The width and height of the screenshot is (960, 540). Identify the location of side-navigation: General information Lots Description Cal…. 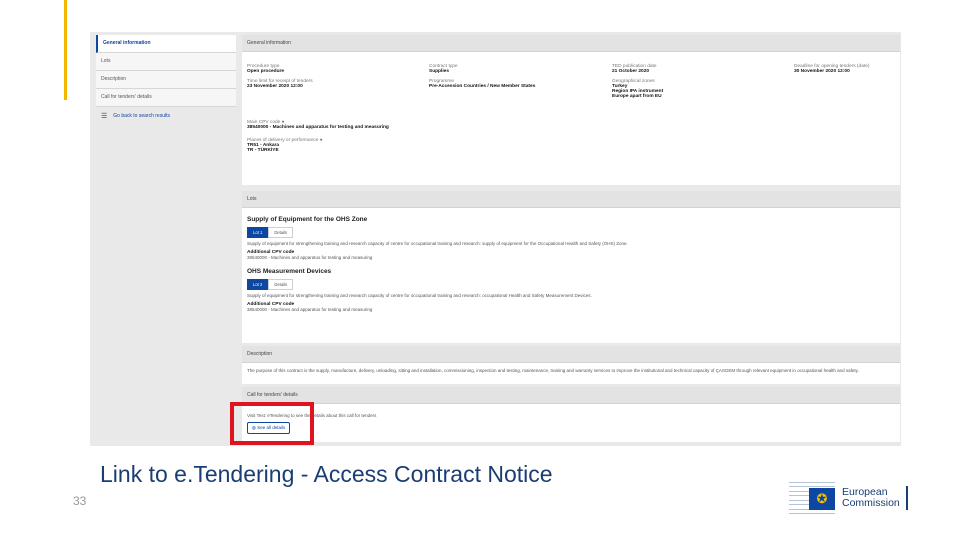
(166, 77).